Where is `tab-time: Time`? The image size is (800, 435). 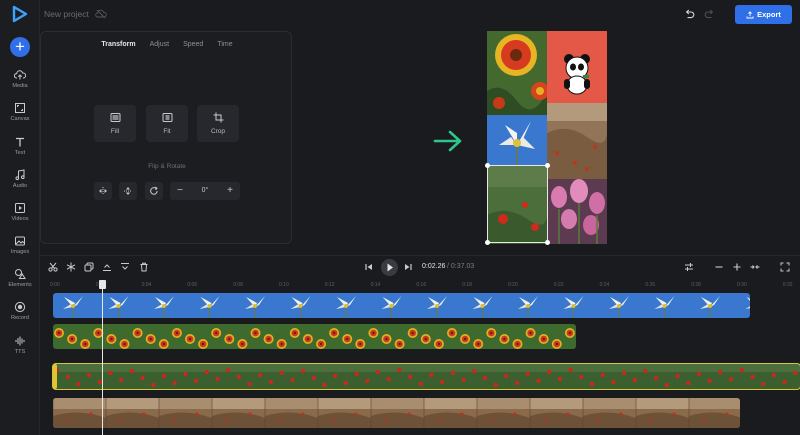 tab-time: Time is located at coordinates (224, 44).